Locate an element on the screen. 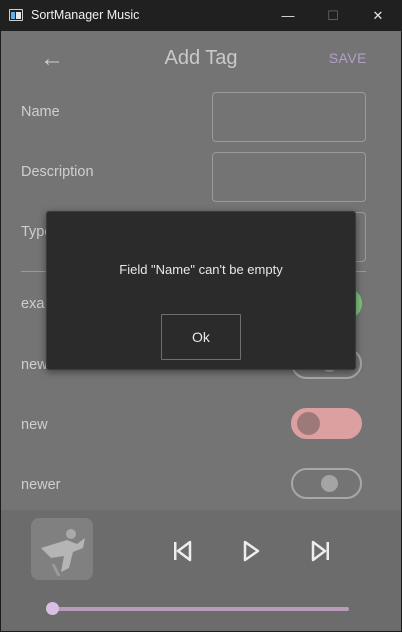 This screenshot has height=632, width=402. save-button: SAVE is located at coordinates (348, 58).